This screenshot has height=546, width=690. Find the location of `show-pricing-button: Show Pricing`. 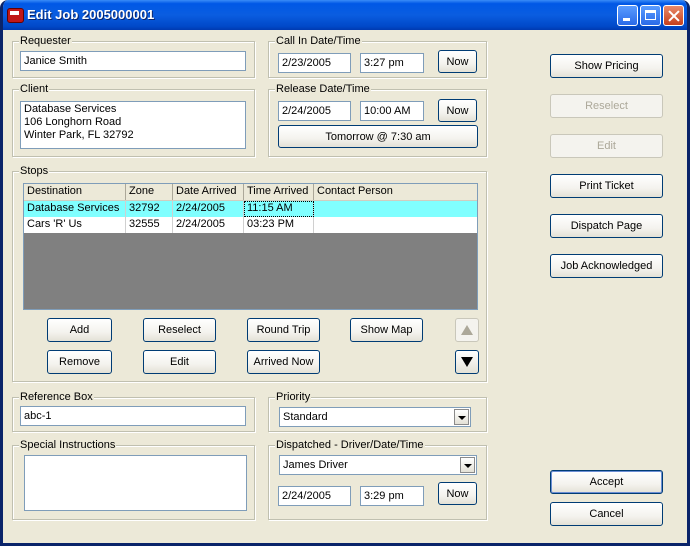

show-pricing-button: Show Pricing is located at coordinates (606, 66).